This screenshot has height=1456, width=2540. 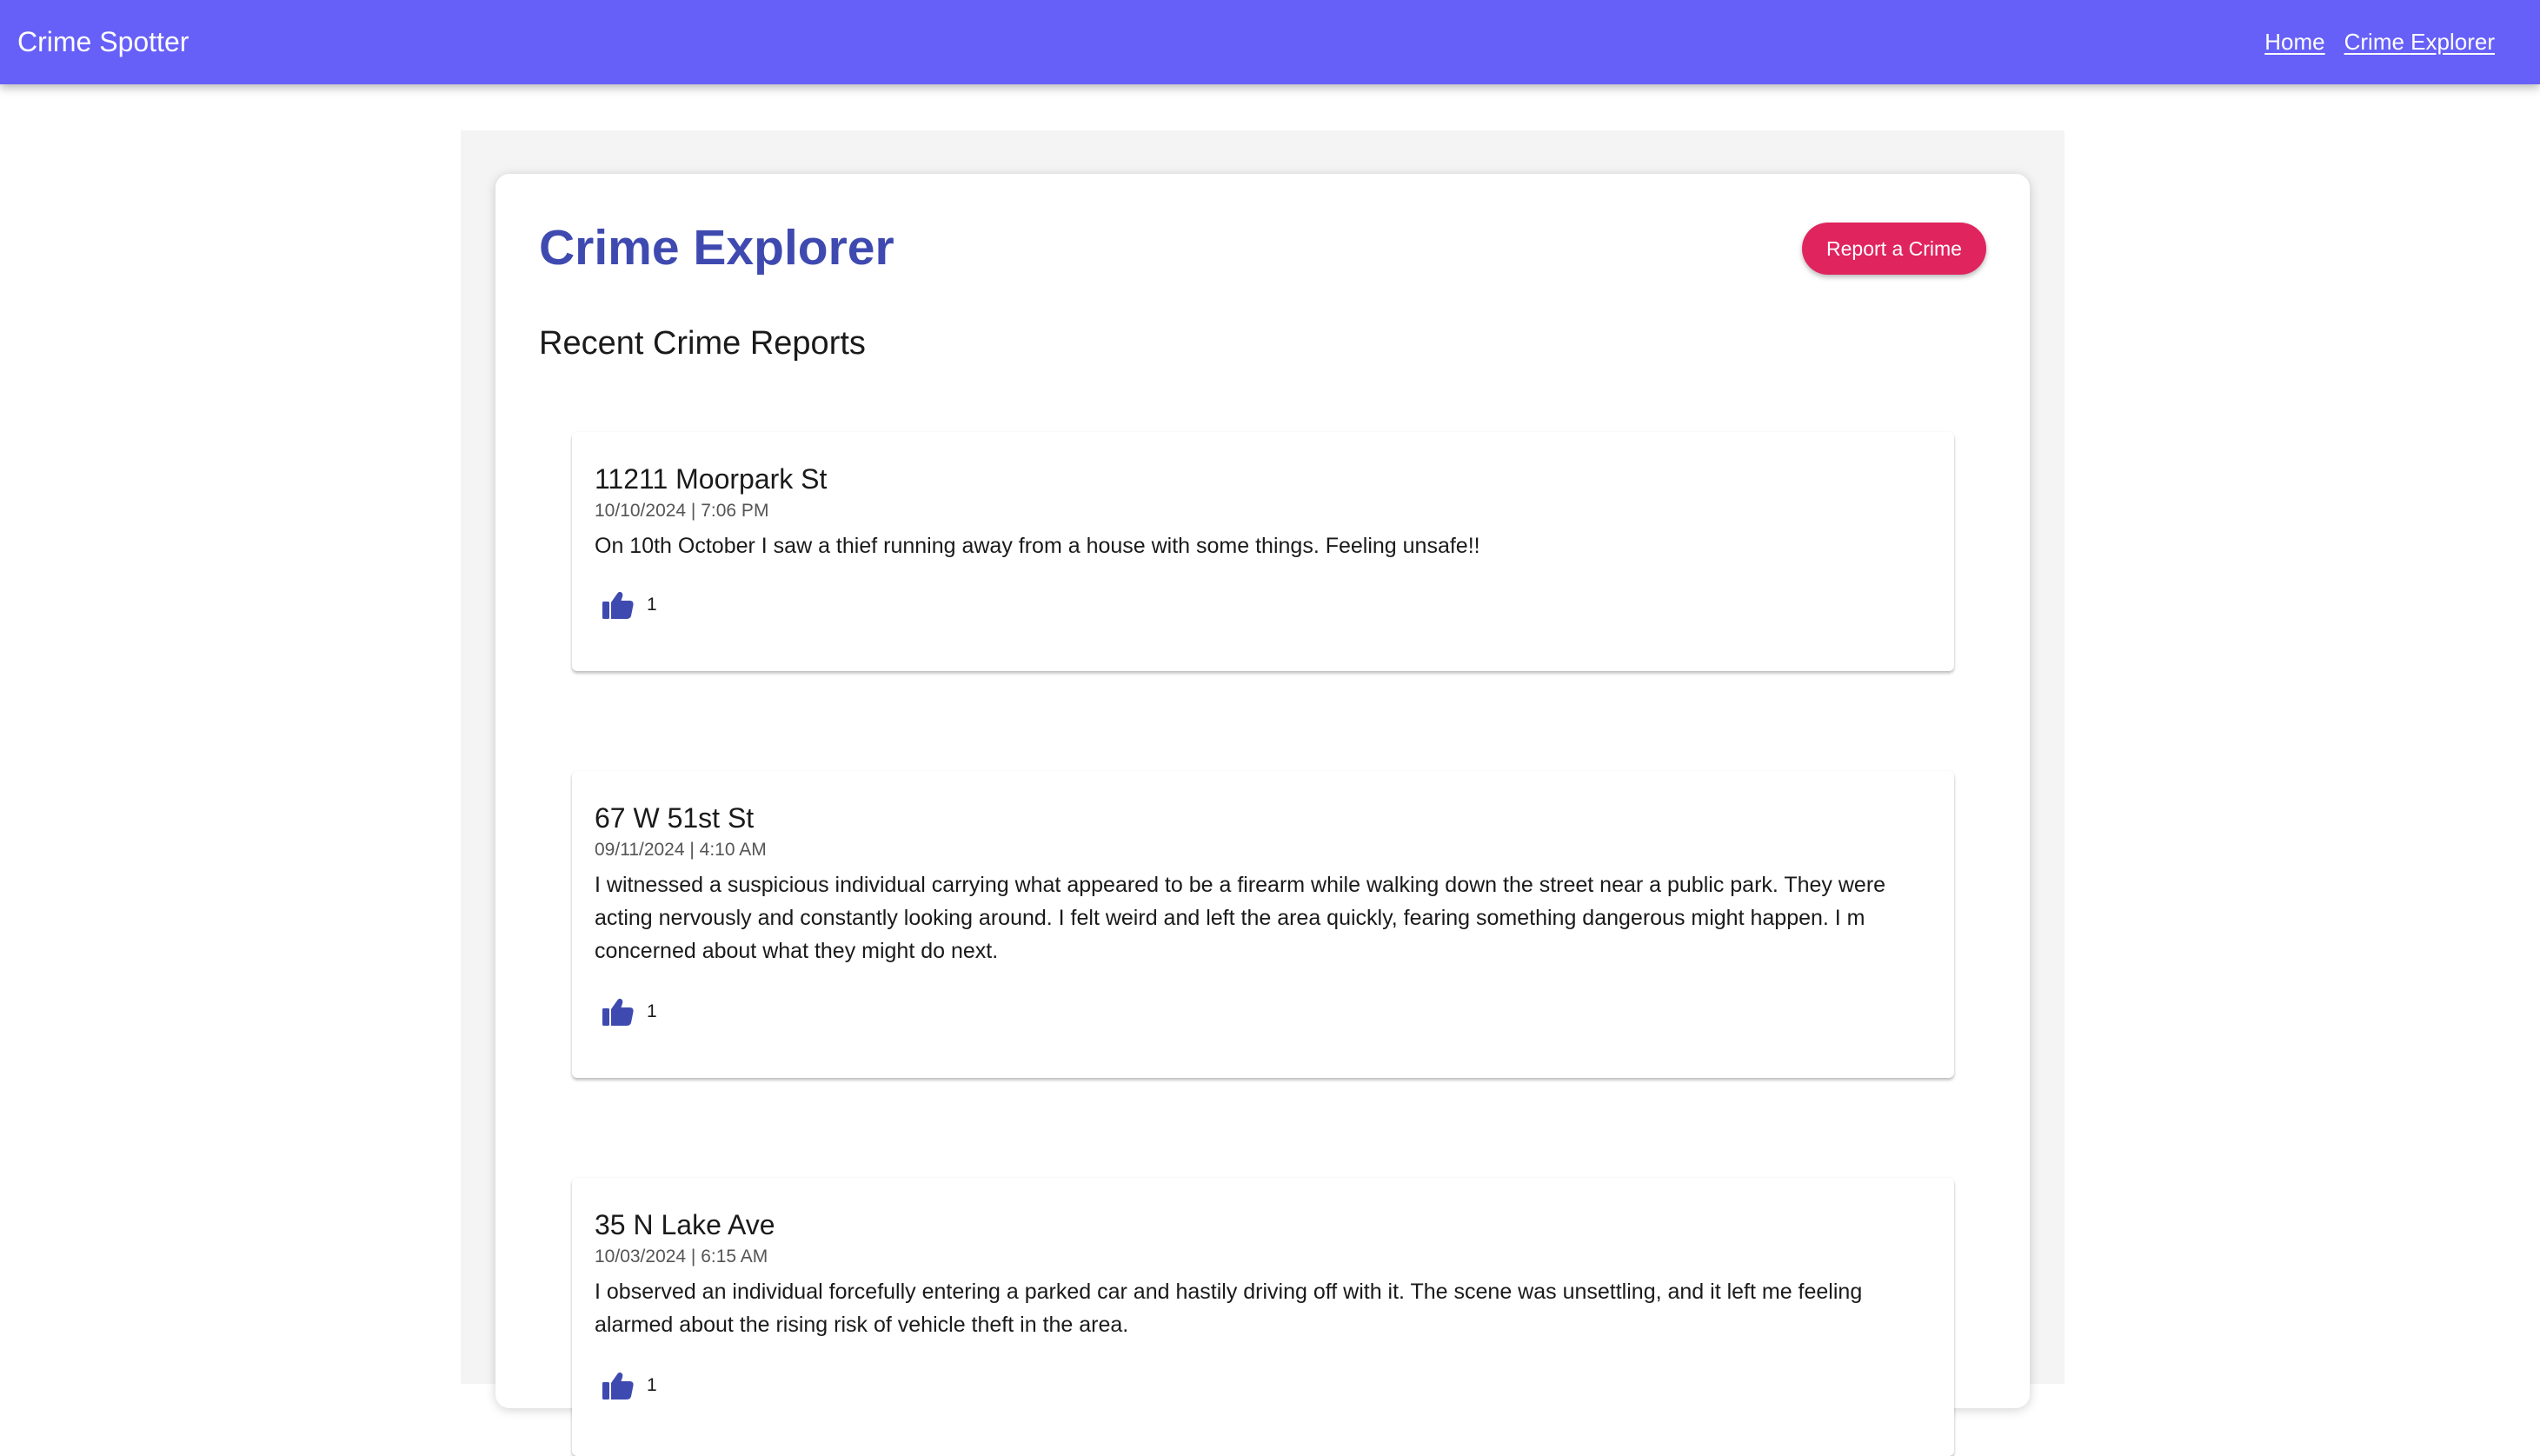 I want to click on nav-link-crime-explorer: Crime Explorer, so click(x=2419, y=42).